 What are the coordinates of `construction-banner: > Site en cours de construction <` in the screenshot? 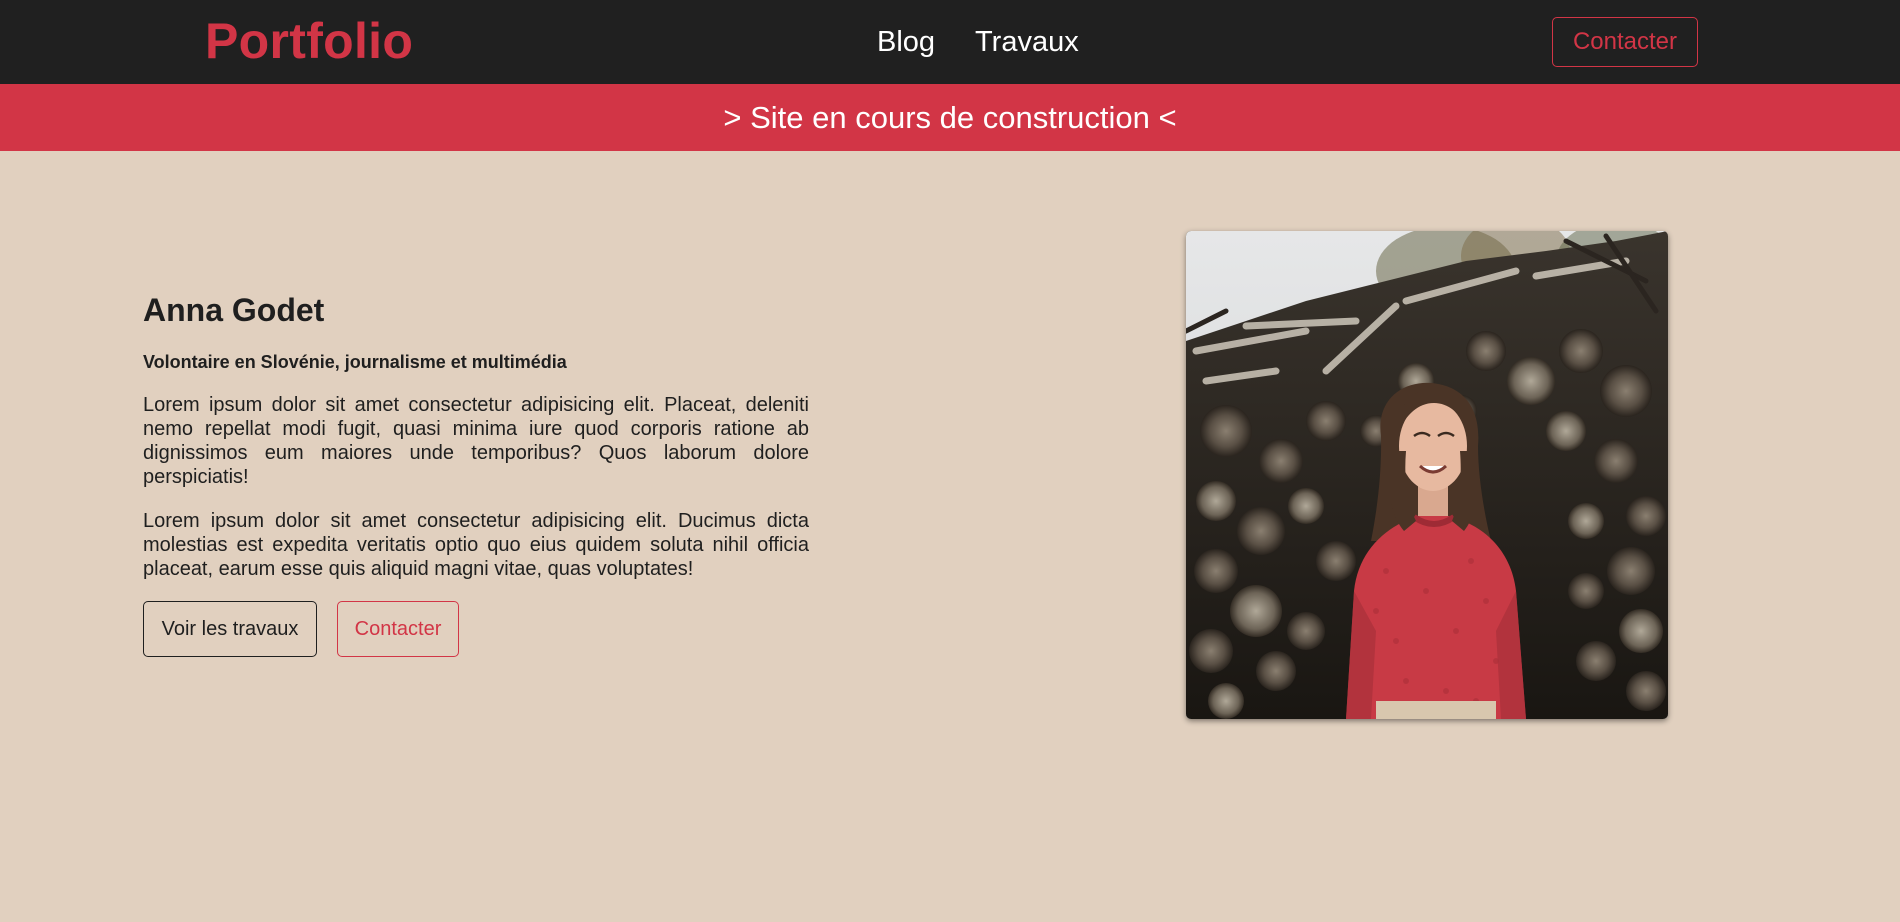 It's located at (950, 117).